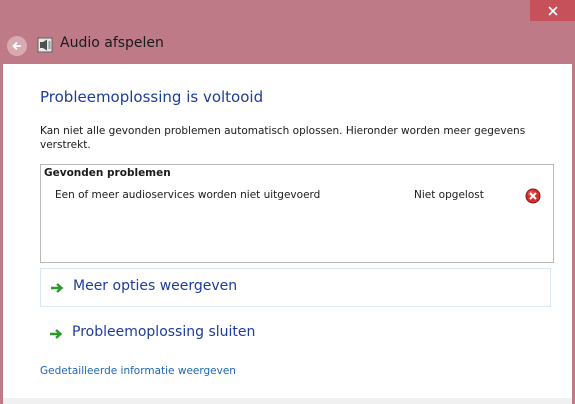 The image size is (575, 404). What do you see at coordinates (294, 333) in the screenshot?
I see `close-troubleshooter-button: Probleemoplossing sluiten` at bounding box center [294, 333].